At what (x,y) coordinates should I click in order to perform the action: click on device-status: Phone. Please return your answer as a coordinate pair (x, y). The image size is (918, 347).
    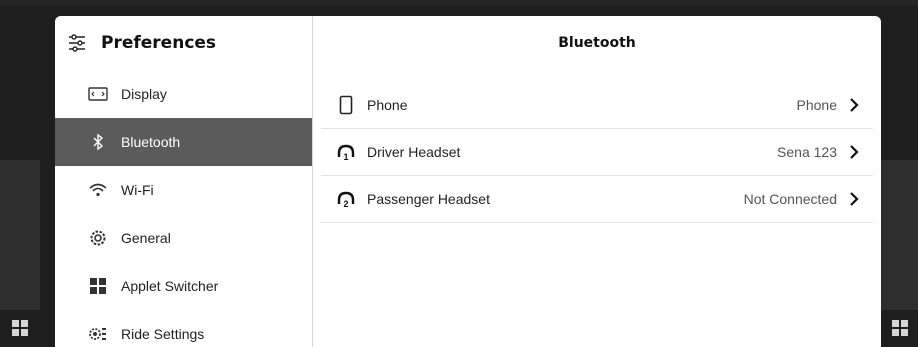
    Looking at the image, I should click on (816, 105).